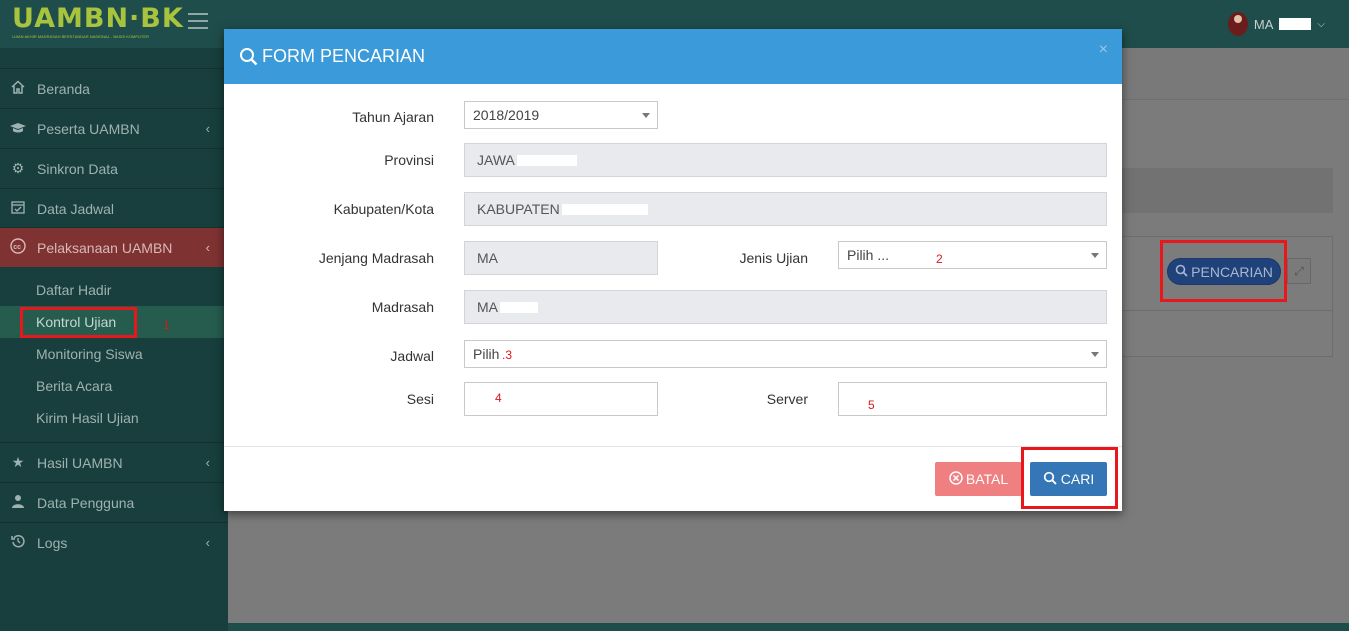  What do you see at coordinates (486, 354) in the screenshot?
I see `jadwal-value: Pilih` at bounding box center [486, 354].